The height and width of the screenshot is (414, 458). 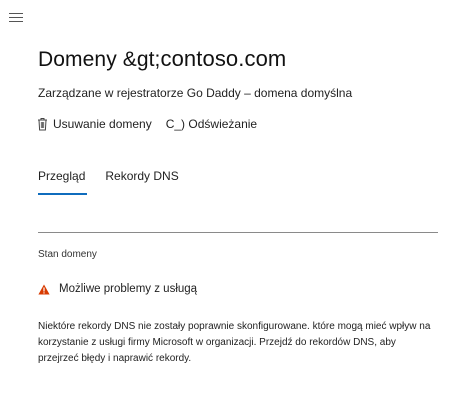 I want to click on command-bar: Usuwanie domeny C_) Odświeżanie, so click(x=147, y=124).